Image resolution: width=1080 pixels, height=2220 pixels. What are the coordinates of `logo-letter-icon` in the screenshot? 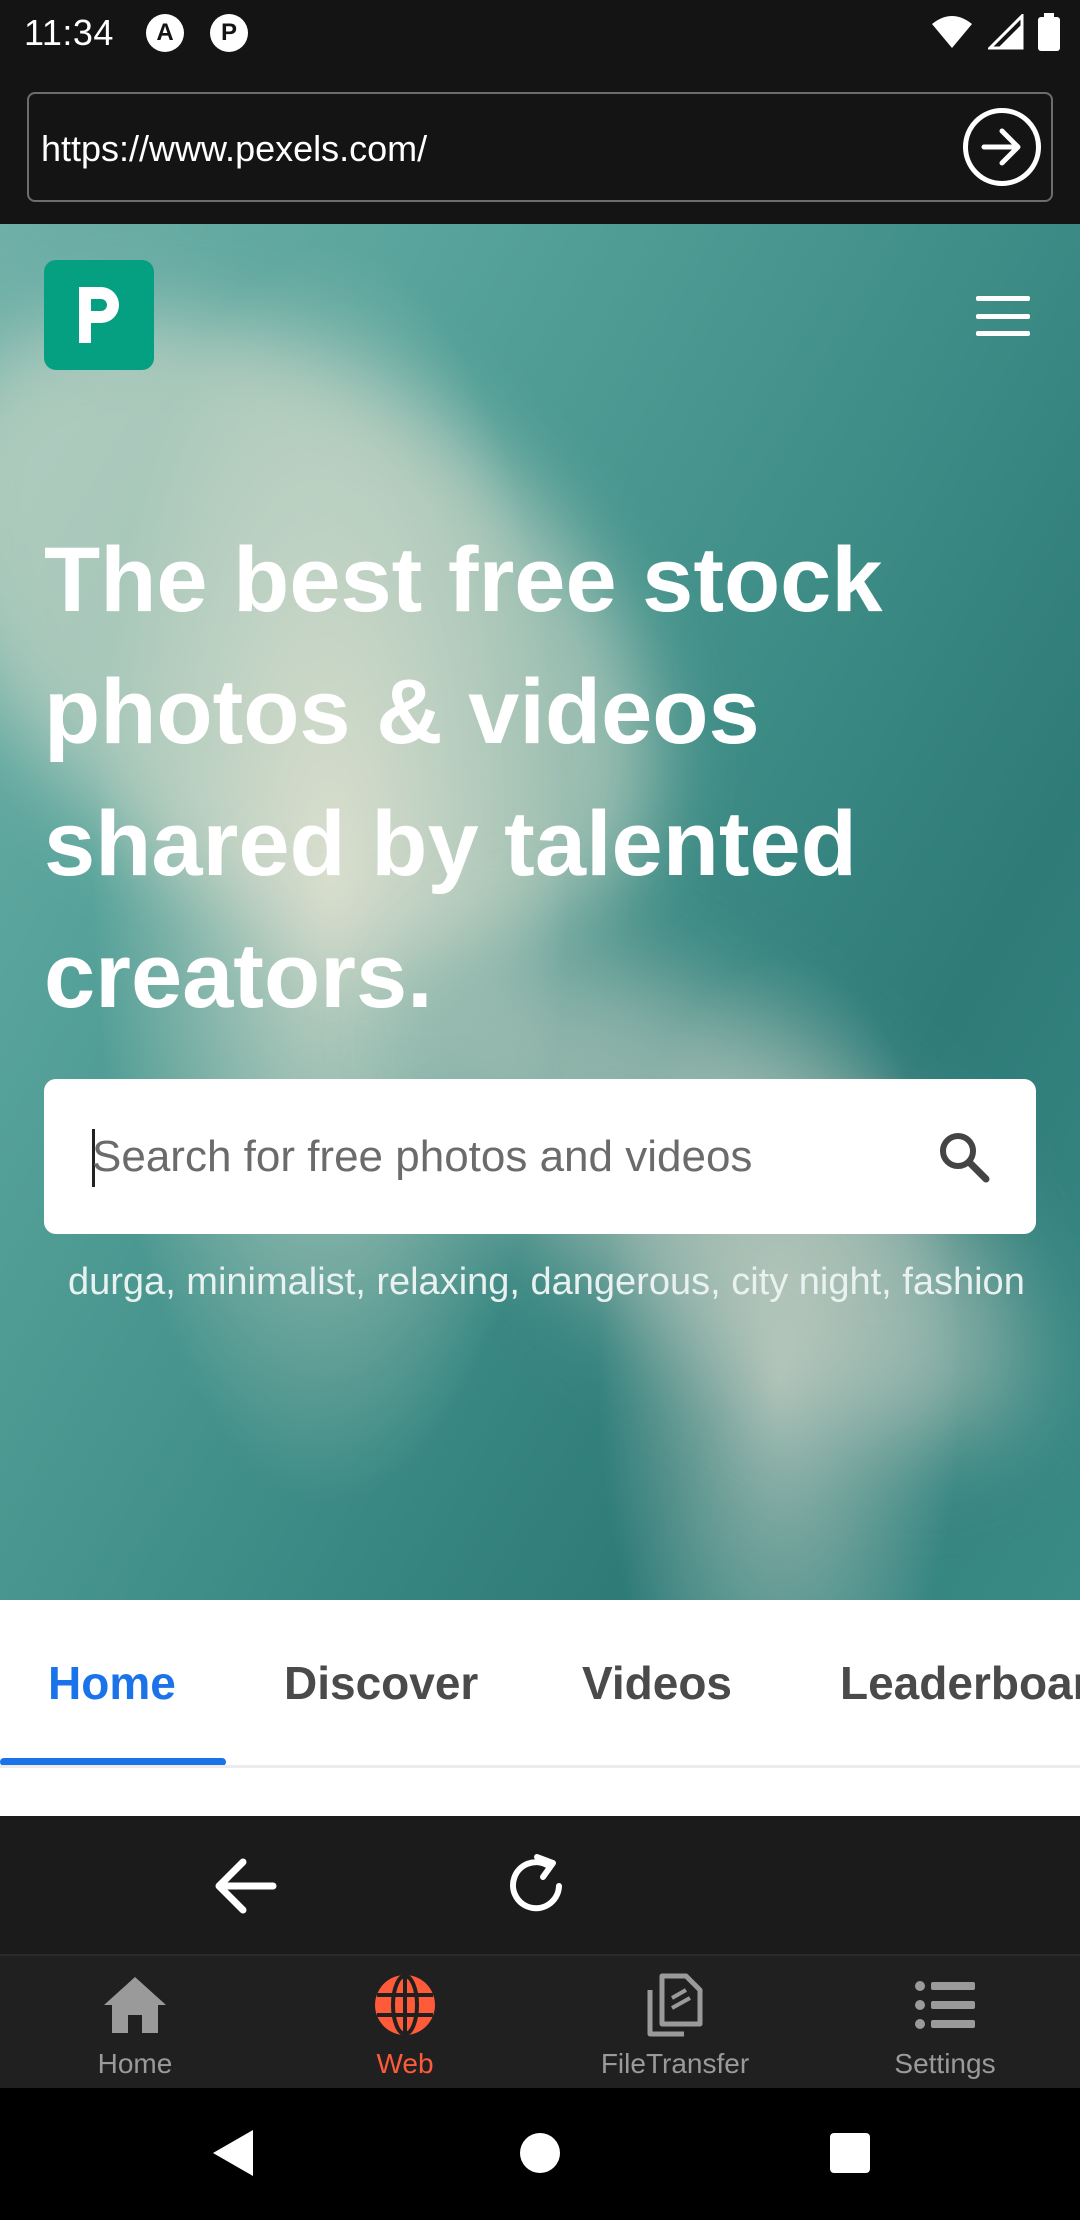 It's located at (99, 315).